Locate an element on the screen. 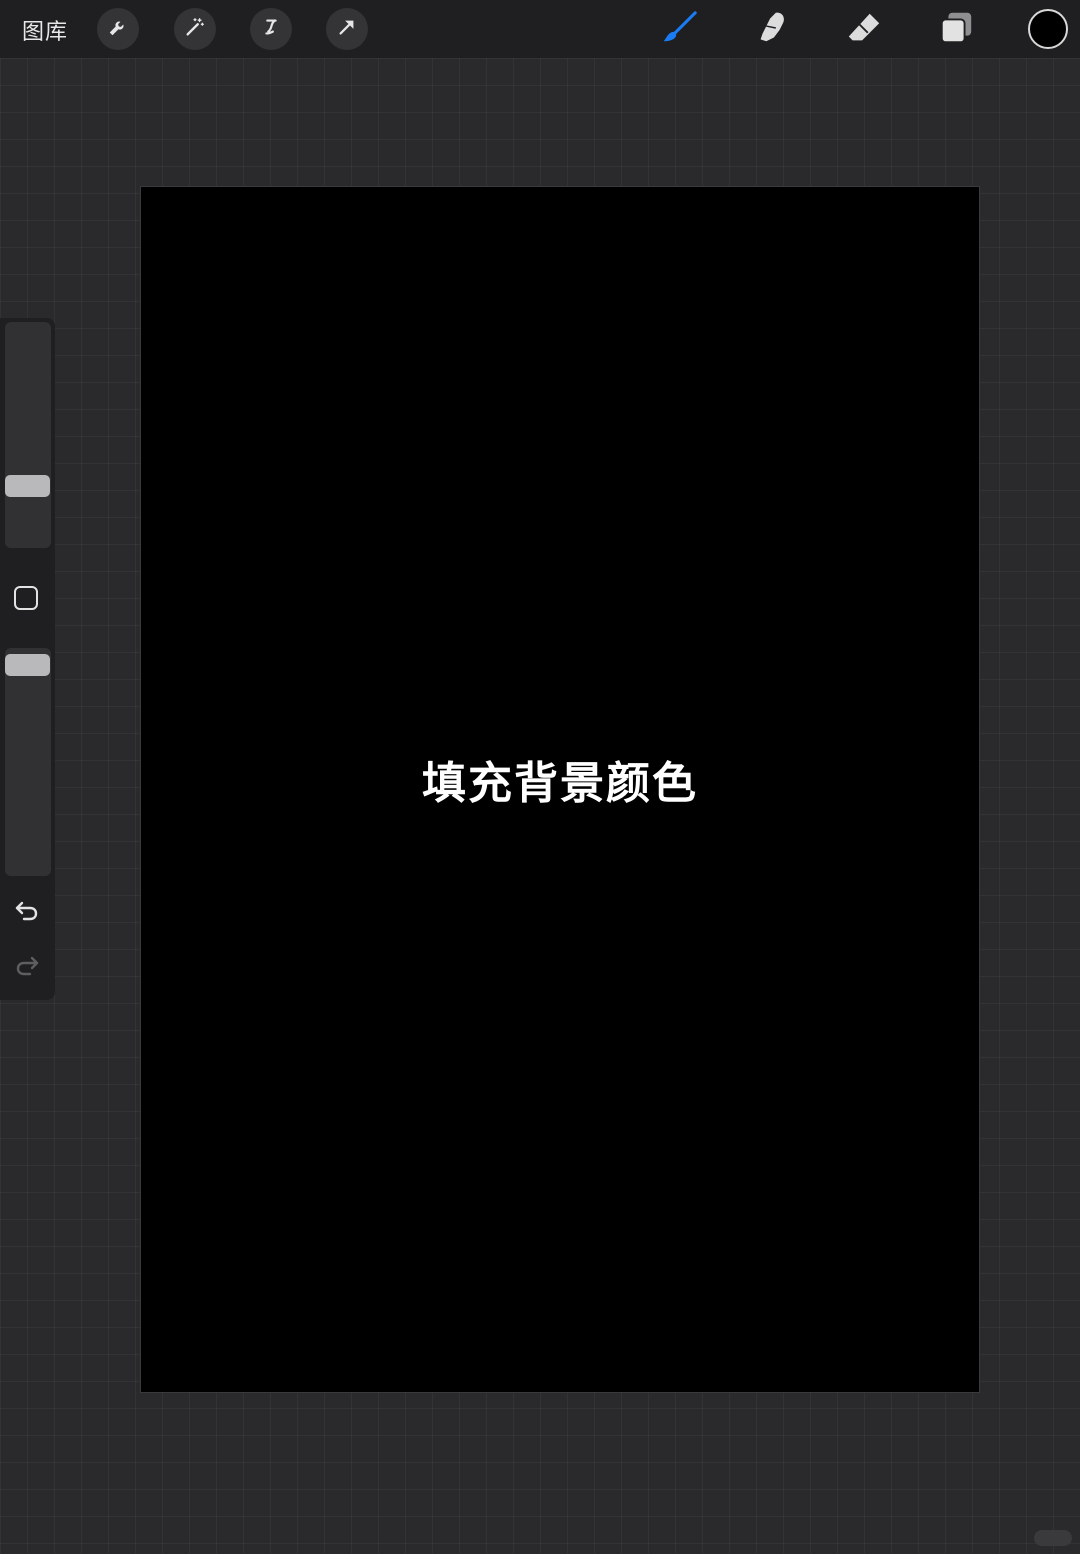 This screenshot has width=1080, height=1554. redo-icon is located at coordinates (27, 965).